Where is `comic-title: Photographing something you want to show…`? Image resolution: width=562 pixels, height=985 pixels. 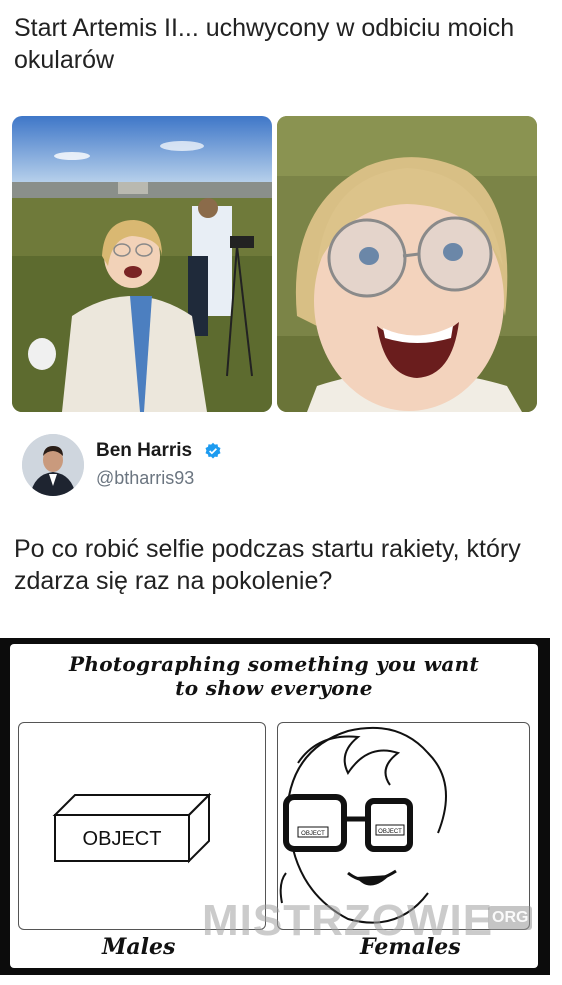
comic-title: Photographing something you want to show… is located at coordinates (274, 676).